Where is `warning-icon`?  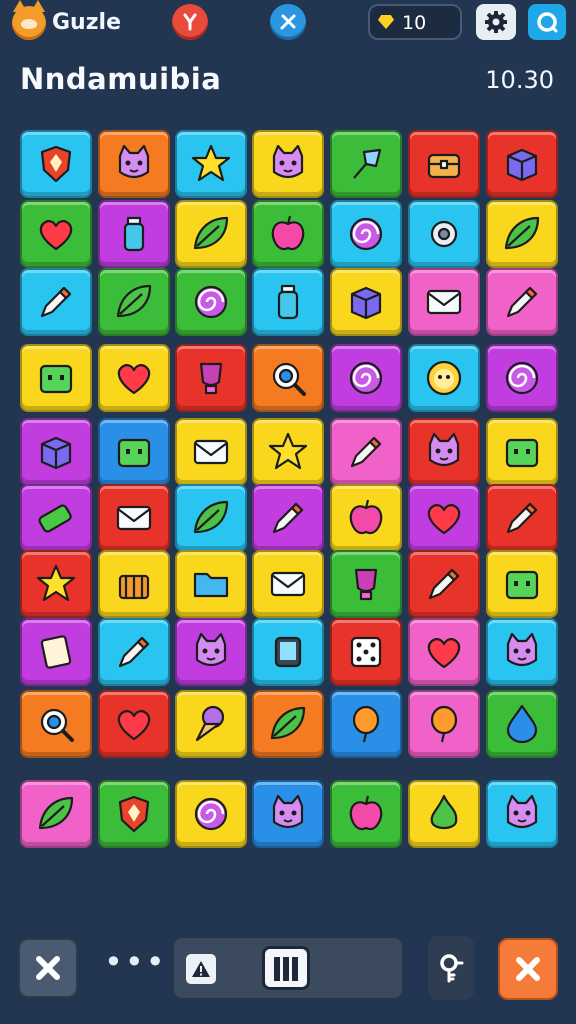
warning-icon is located at coordinates (201, 969).